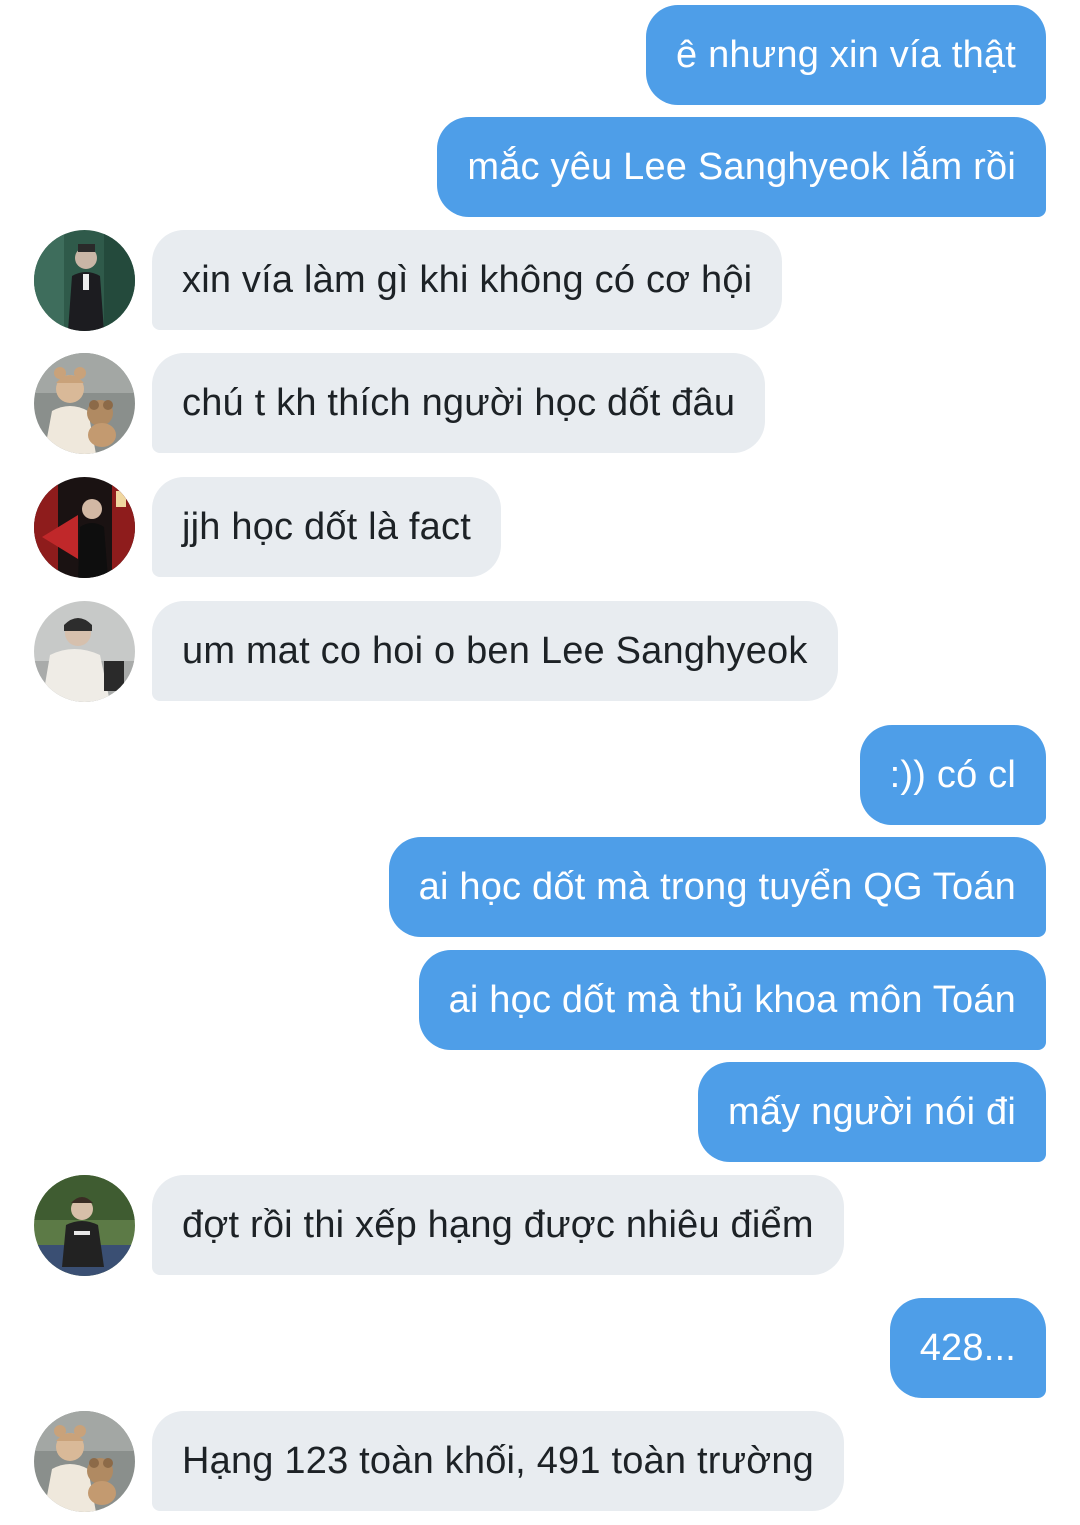  What do you see at coordinates (717, 887) in the screenshot?
I see `message-bubble-outgoing: ai học dốt mà trong tuyển QG Toán` at bounding box center [717, 887].